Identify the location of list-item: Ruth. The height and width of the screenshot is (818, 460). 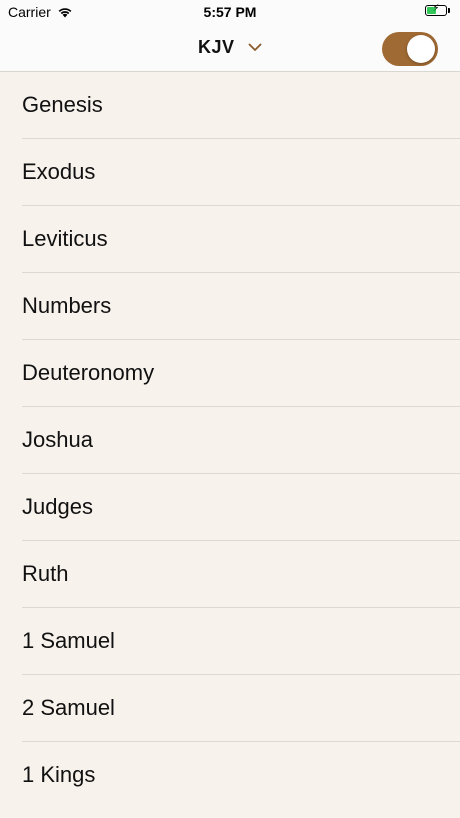
(241, 574).